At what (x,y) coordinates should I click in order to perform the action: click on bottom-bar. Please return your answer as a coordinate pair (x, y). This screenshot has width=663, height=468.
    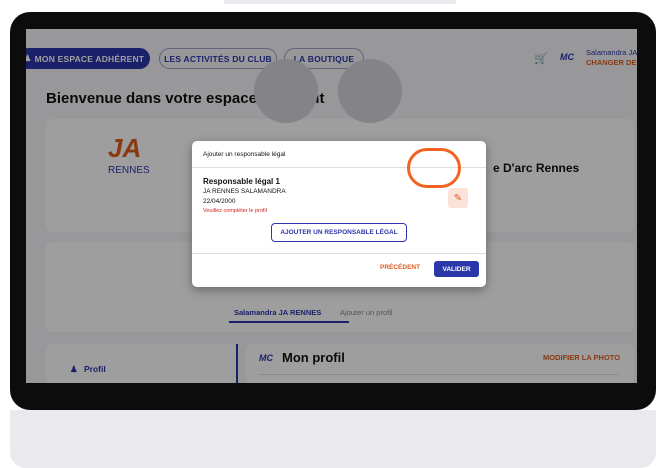
    Looking at the image, I should click on (333, 439).